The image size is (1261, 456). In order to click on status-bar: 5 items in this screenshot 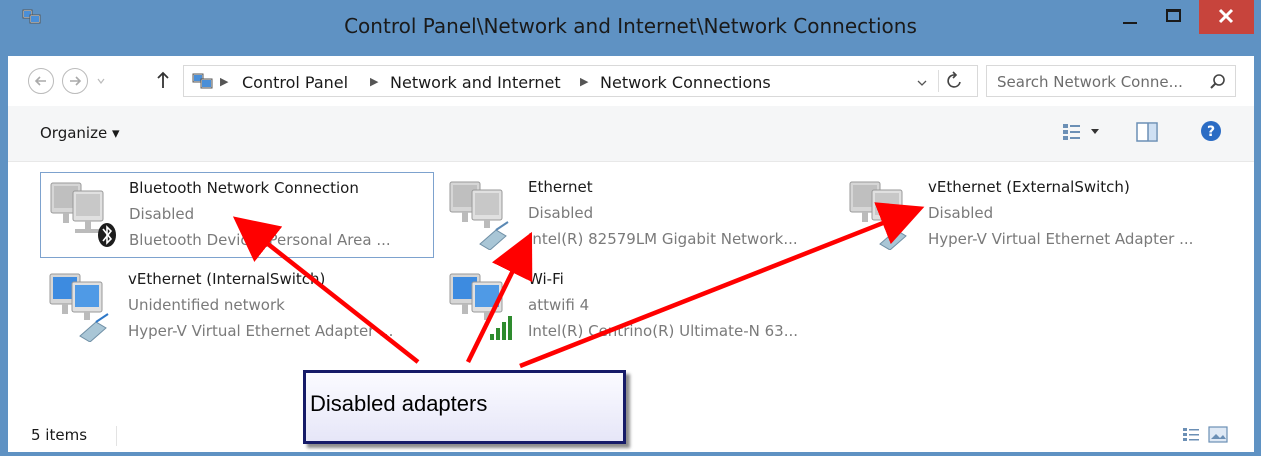, I will do `click(631, 436)`.